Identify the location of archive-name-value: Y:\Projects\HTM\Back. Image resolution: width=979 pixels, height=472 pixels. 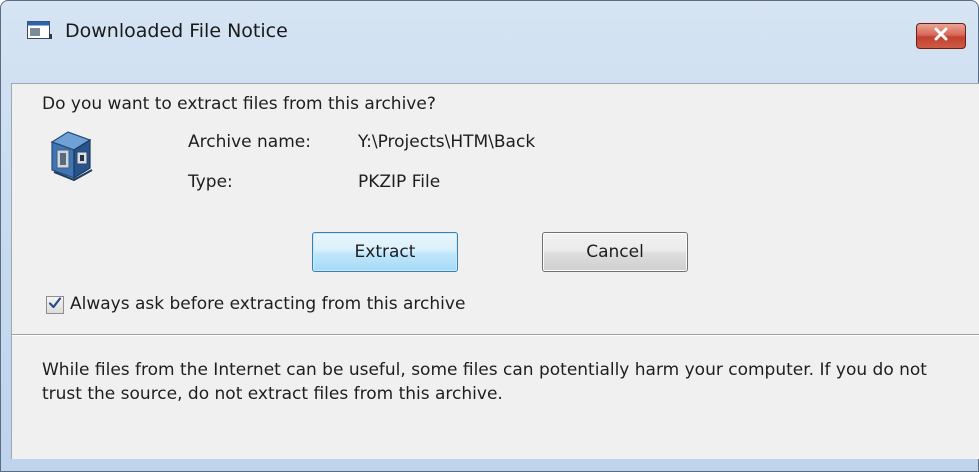
(447, 142).